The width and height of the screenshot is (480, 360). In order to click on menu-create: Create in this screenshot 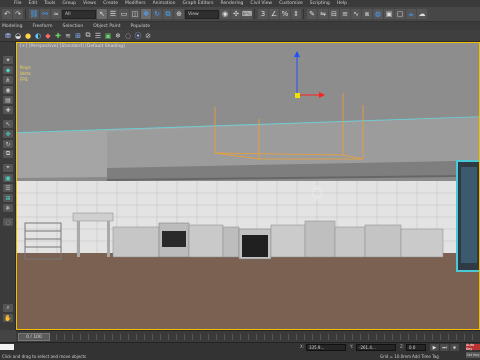, I will do `click(110, 3)`.